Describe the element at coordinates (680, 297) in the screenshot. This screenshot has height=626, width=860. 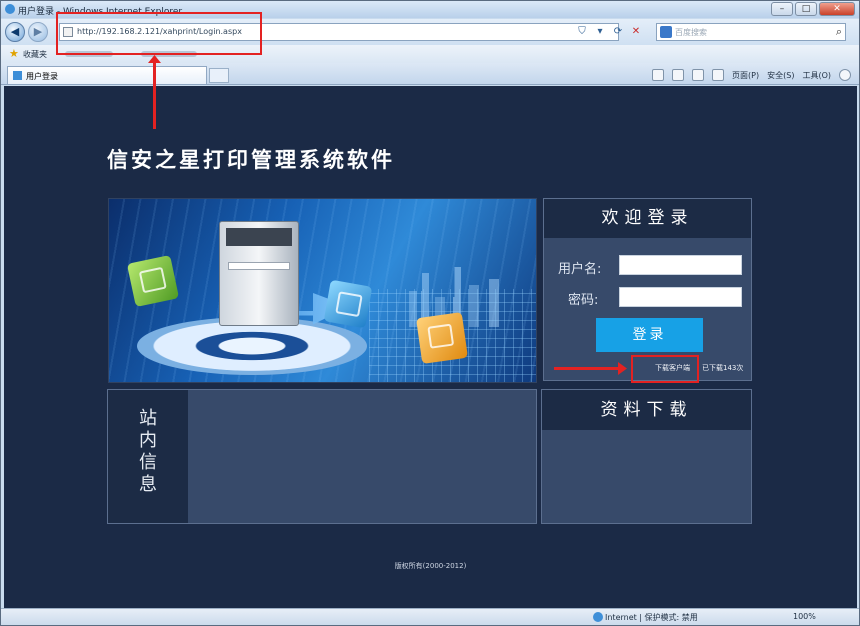
I see `password-input` at that location.